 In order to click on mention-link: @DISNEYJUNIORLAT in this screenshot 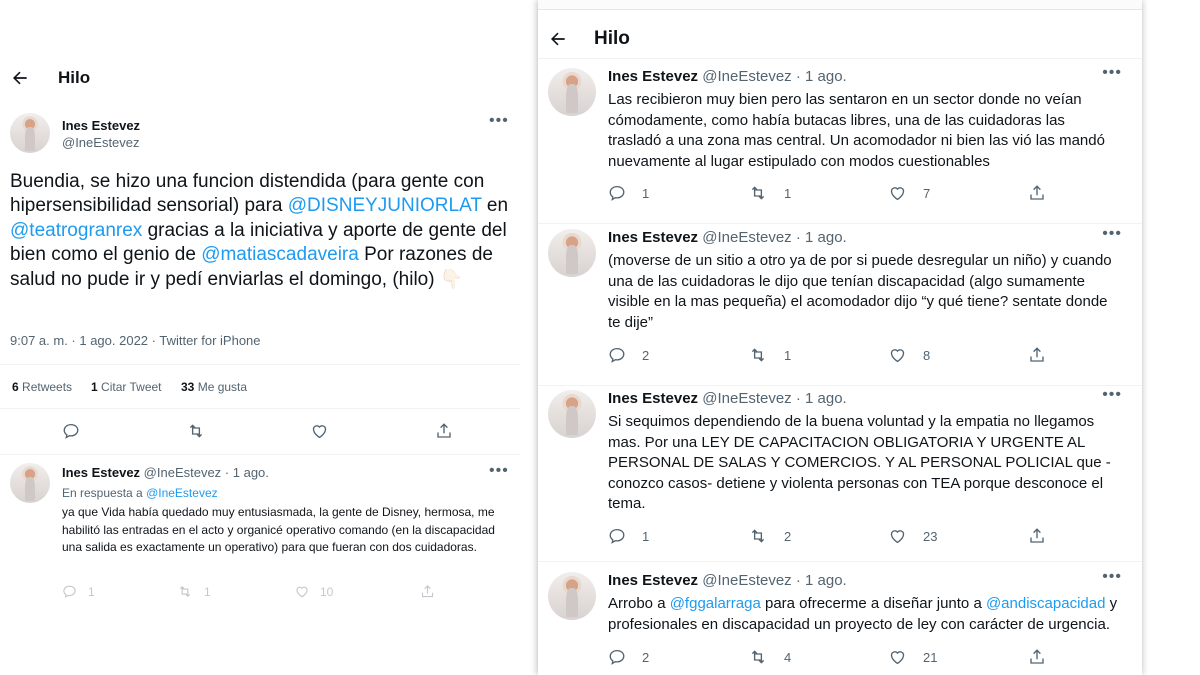, I will do `click(385, 205)`.